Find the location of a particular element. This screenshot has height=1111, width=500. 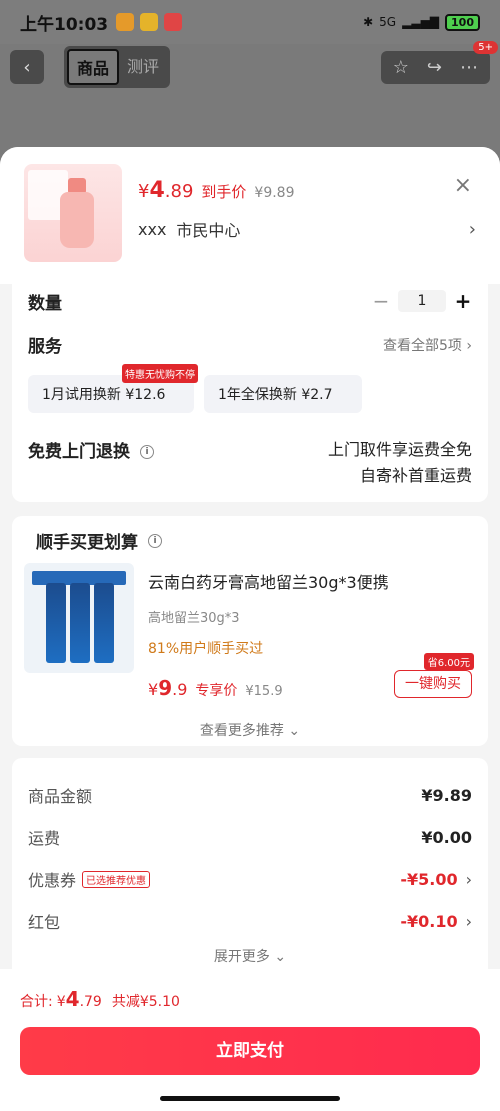

service-label: 服务 is located at coordinates (45, 347).